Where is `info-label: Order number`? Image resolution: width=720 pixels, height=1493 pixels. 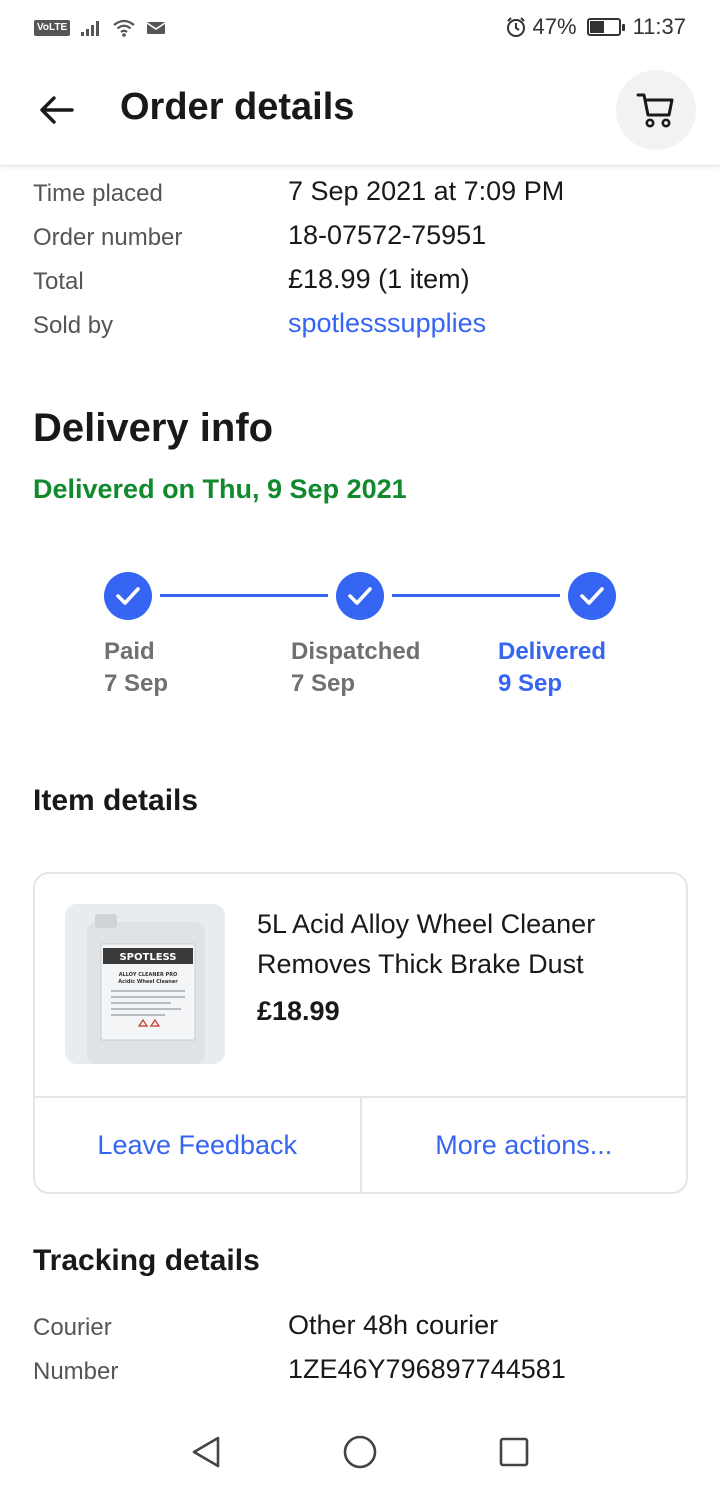
info-label: Order number is located at coordinates (108, 237).